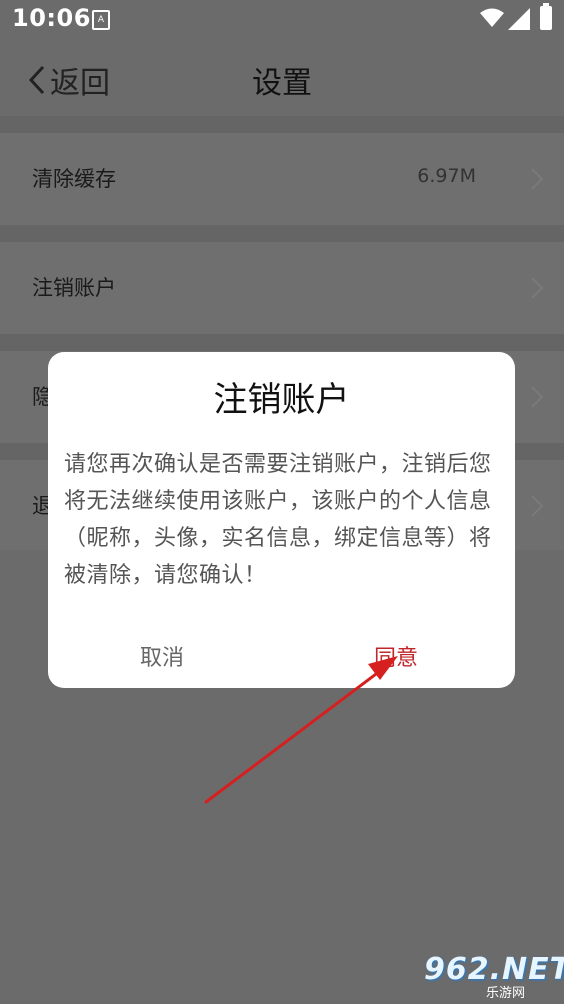 This screenshot has height=1004, width=564. What do you see at coordinates (492, 975) in the screenshot?
I see `watermark-logo: 962.NET 乐游网` at bounding box center [492, 975].